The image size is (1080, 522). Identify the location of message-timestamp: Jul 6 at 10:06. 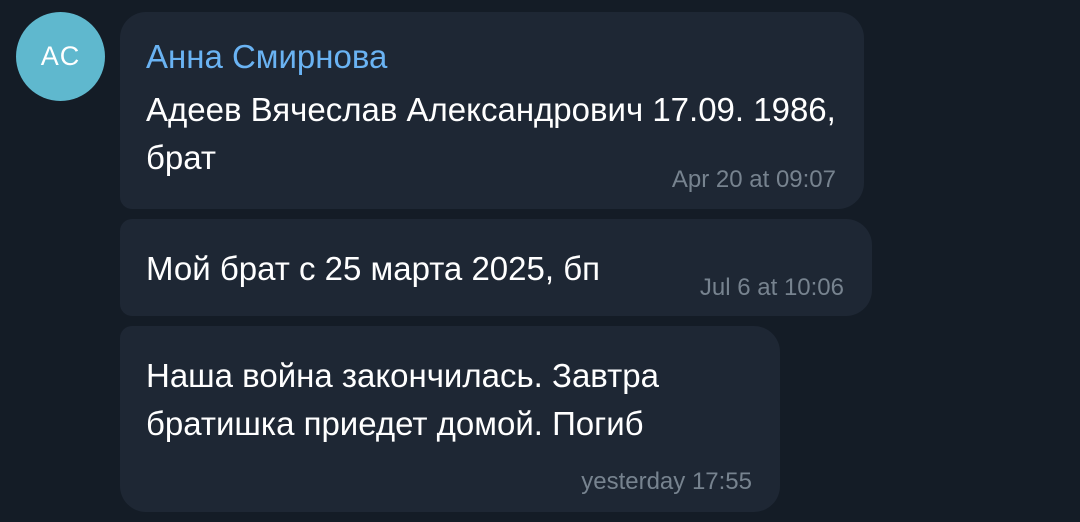
(771, 287).